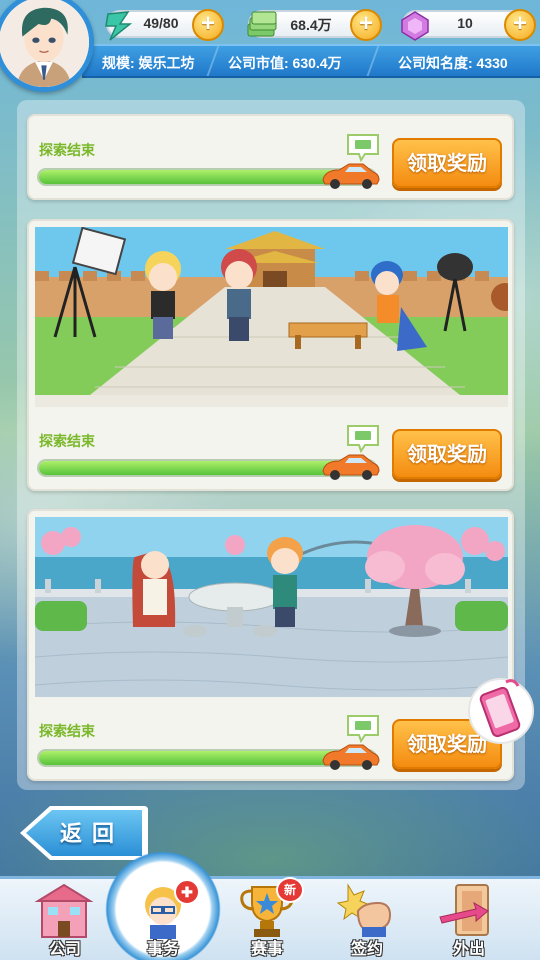 The image size is (540, 960). What do you see at coordinates (92, 834) in the screenshot?
I see `back-button-label: 返回` at bounding box center [92, 834].